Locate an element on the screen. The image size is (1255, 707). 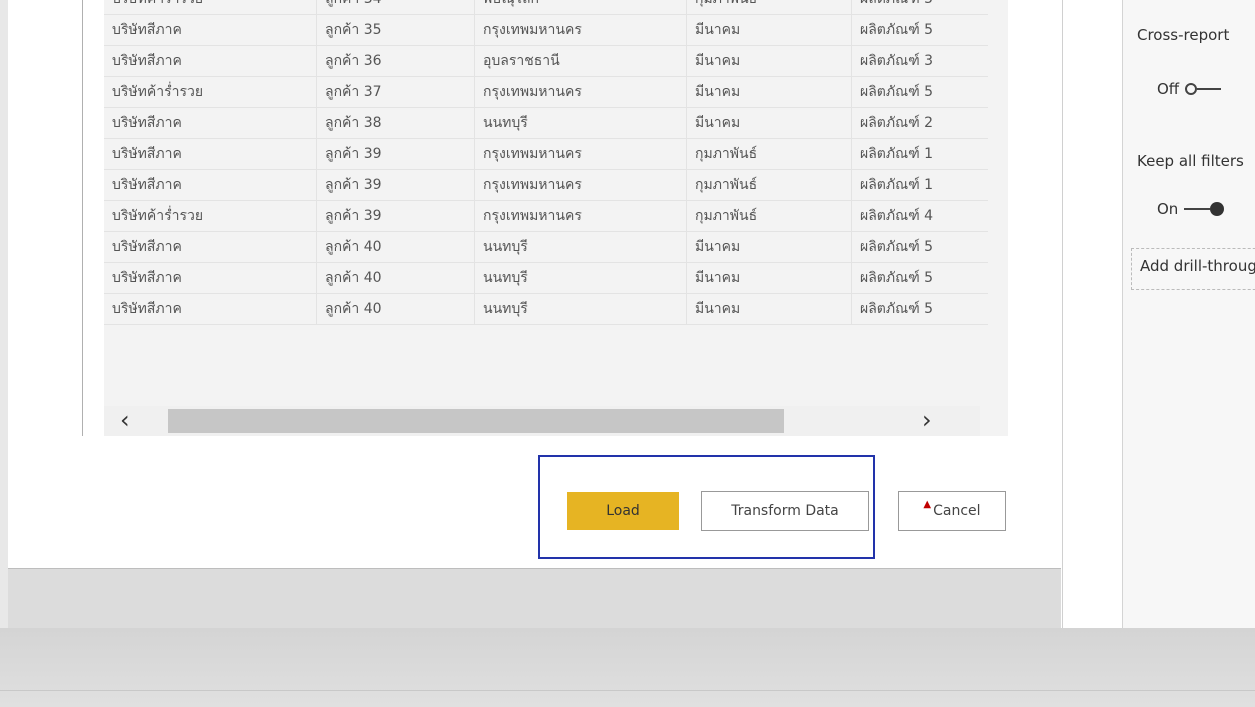
table-cell: ผลิตภัณฑ์ 3 is located at coordinates (919, 61).